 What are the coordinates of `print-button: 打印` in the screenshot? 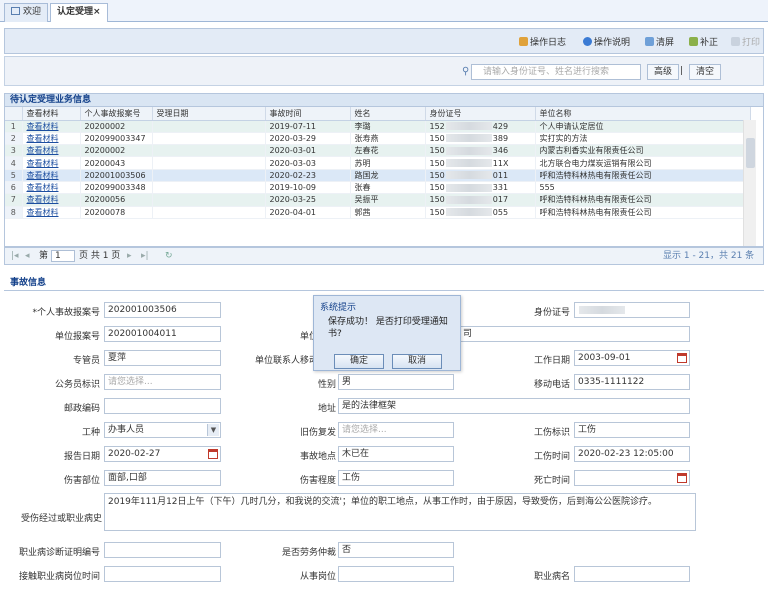 It's located at (745, 41).